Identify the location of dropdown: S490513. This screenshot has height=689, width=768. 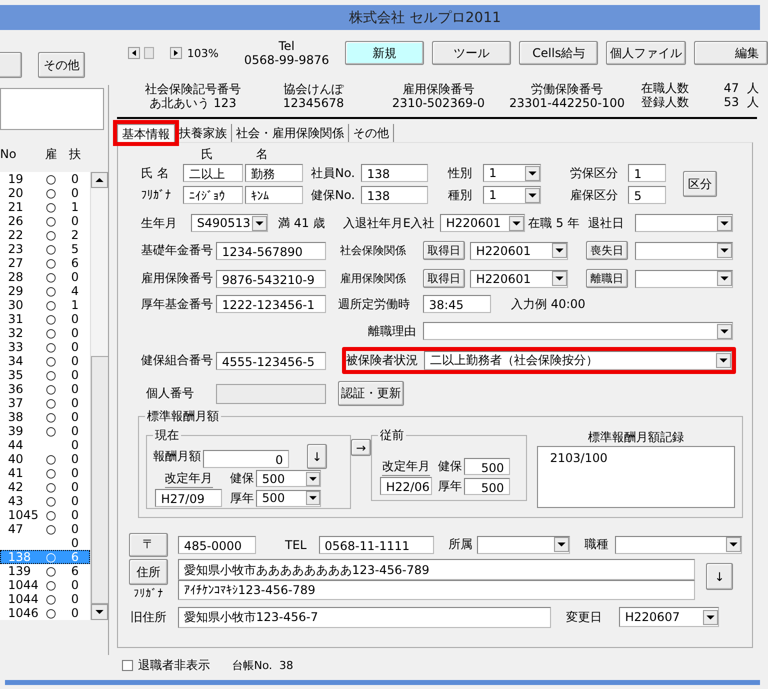
(229, 223).